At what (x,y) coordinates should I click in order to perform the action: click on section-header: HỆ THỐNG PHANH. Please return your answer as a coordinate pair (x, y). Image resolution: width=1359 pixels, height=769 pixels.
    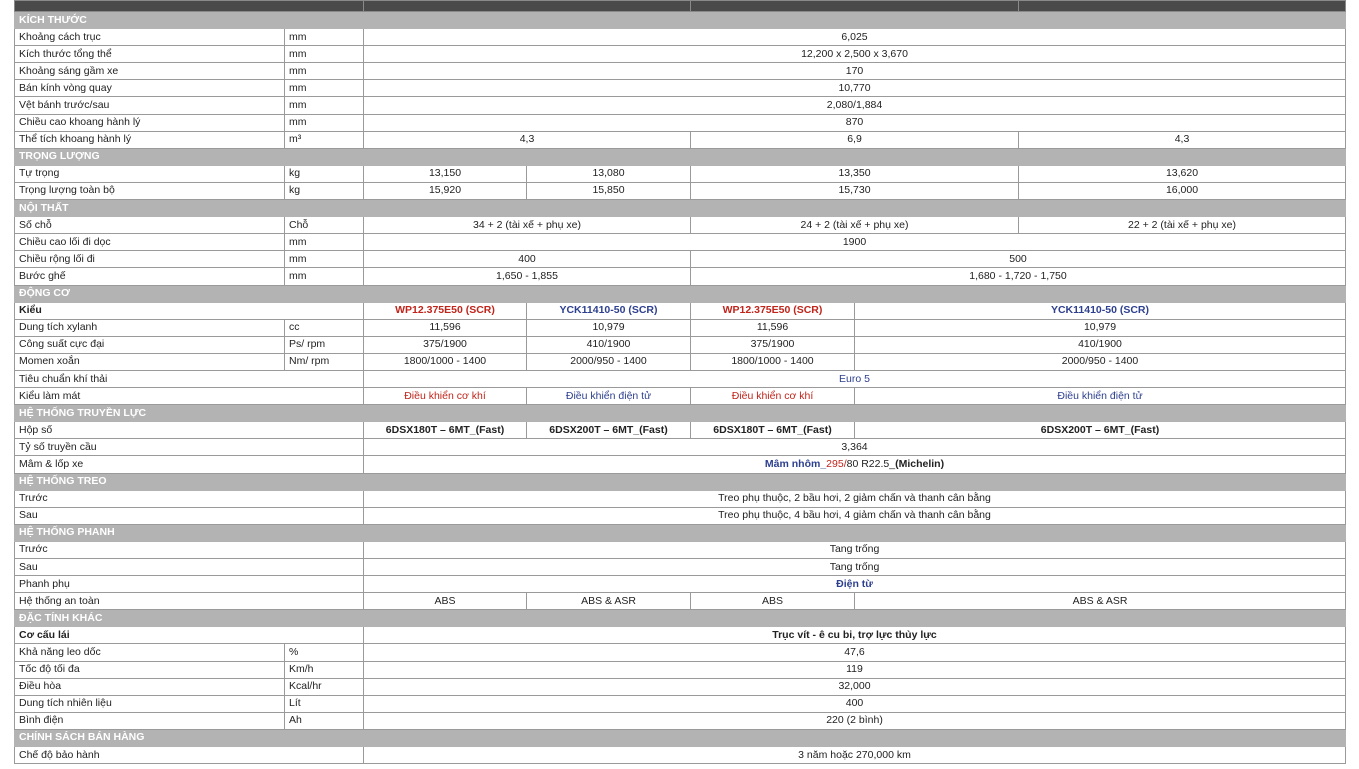
    Looking at the image, I should click on (680, 532).